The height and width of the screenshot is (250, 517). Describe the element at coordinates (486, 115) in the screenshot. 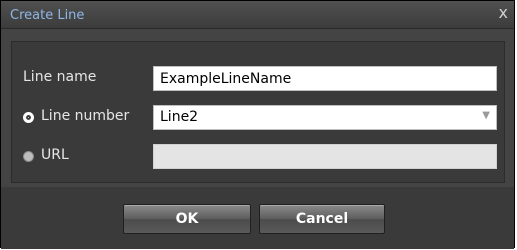

I see `chevron-down-icon: ▼` at that location.